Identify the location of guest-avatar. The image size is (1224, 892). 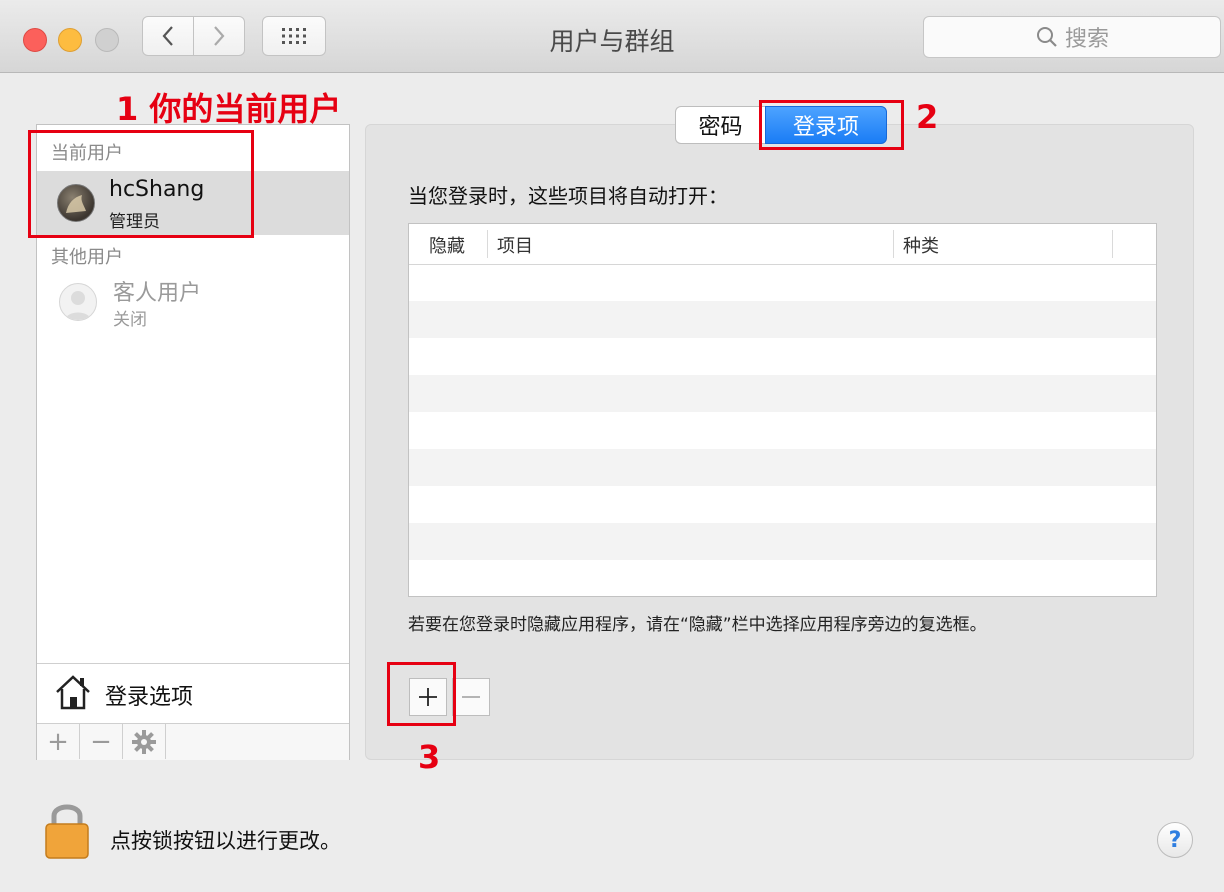
(78, 302).